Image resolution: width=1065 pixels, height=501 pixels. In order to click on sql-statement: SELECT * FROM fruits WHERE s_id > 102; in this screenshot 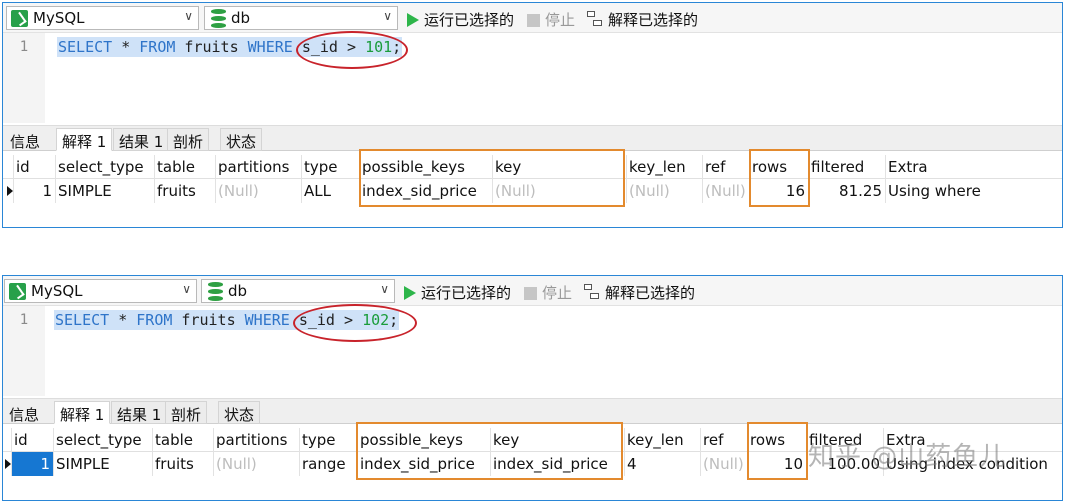, I will do `click(227, 320)`.